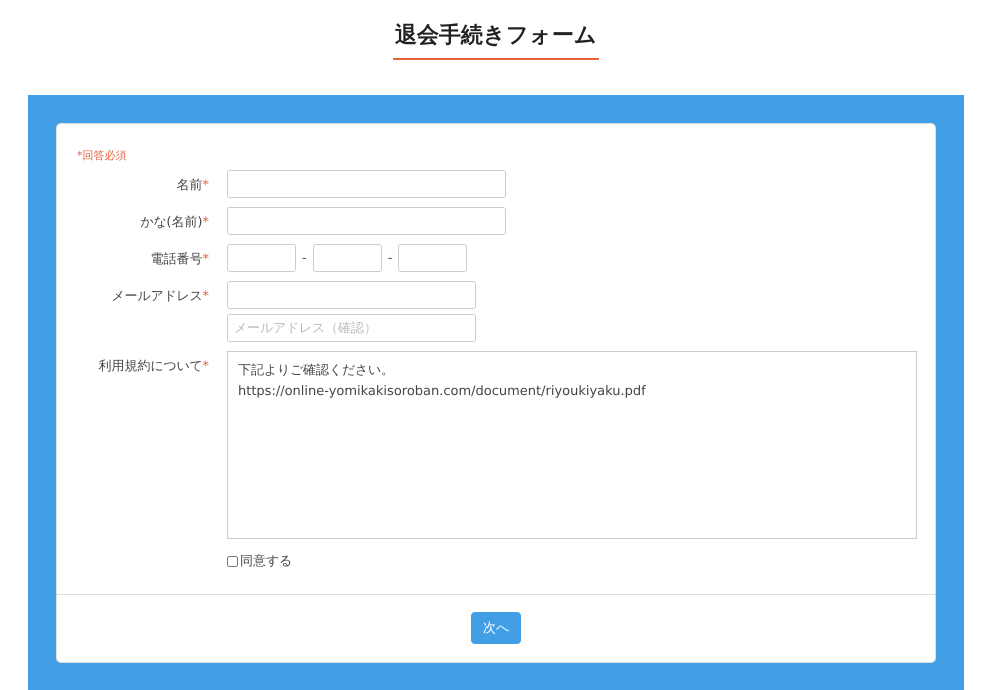 Image resolution: width=992 pixels, height=690 pixels. Describe the element at coordinates (232, 561) in the screenshot. I see `agree-checkbox` at that location.